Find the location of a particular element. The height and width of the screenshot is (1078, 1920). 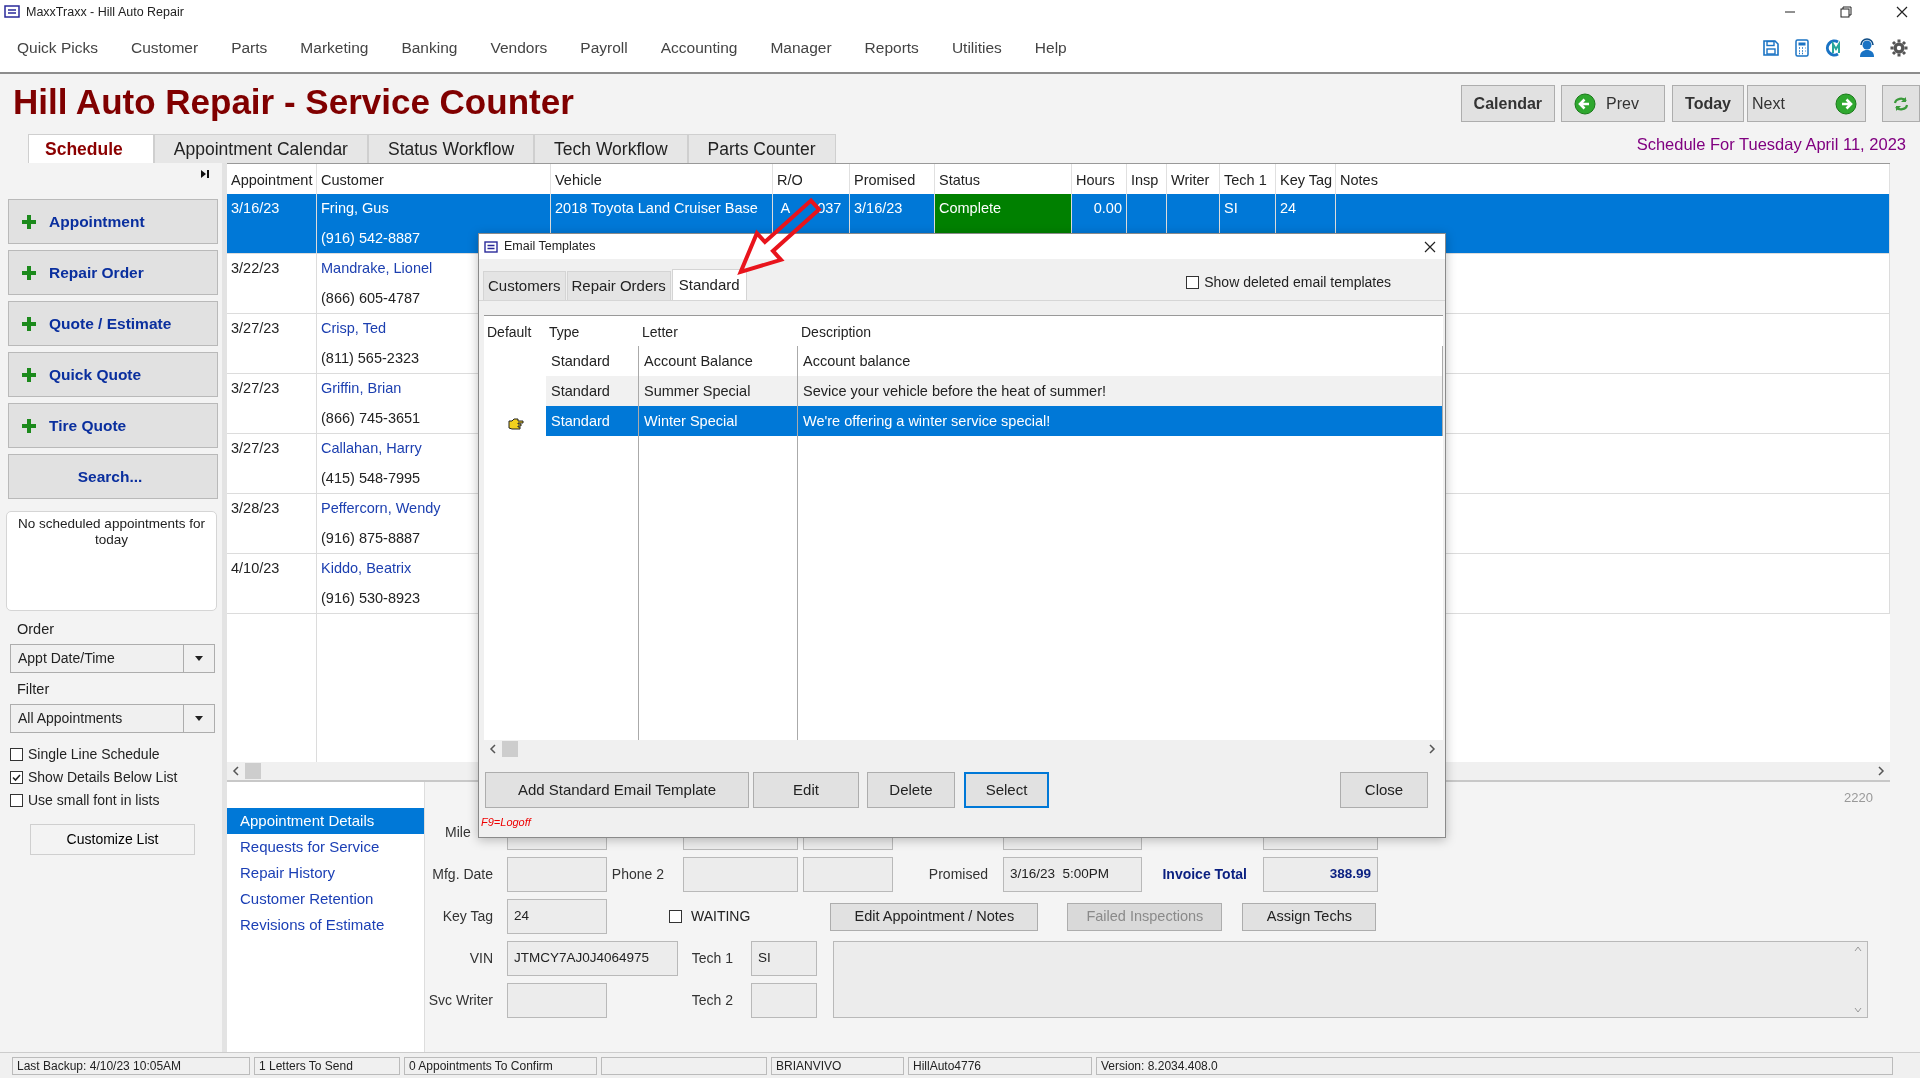

menu-item: Utilities is located at coordinates (976, 48).